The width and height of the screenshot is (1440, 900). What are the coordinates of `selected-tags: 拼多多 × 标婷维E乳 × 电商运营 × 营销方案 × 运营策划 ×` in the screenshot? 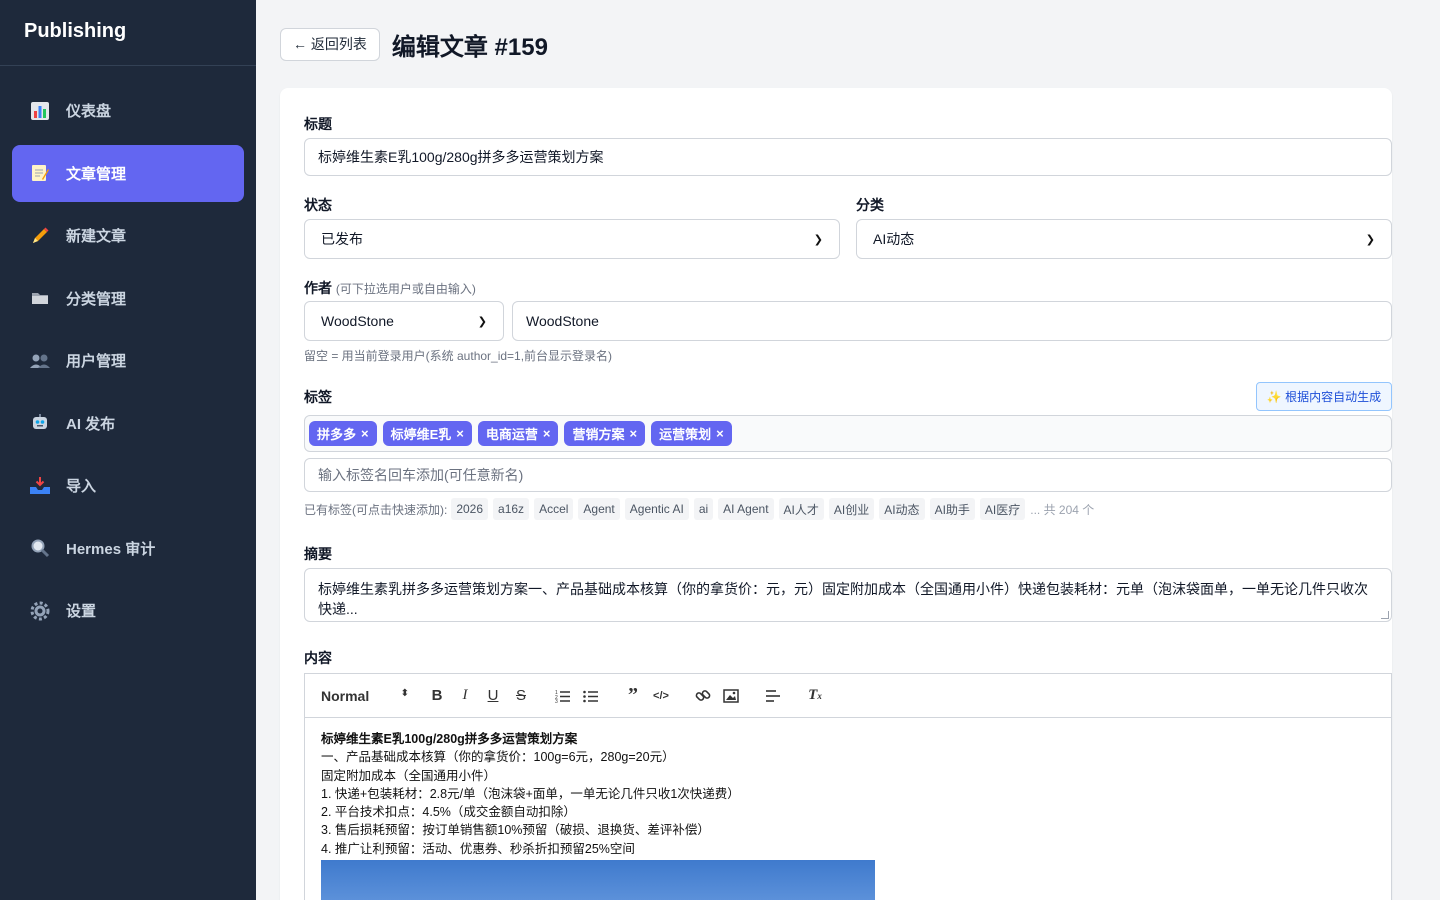 It's located at (848, 433).